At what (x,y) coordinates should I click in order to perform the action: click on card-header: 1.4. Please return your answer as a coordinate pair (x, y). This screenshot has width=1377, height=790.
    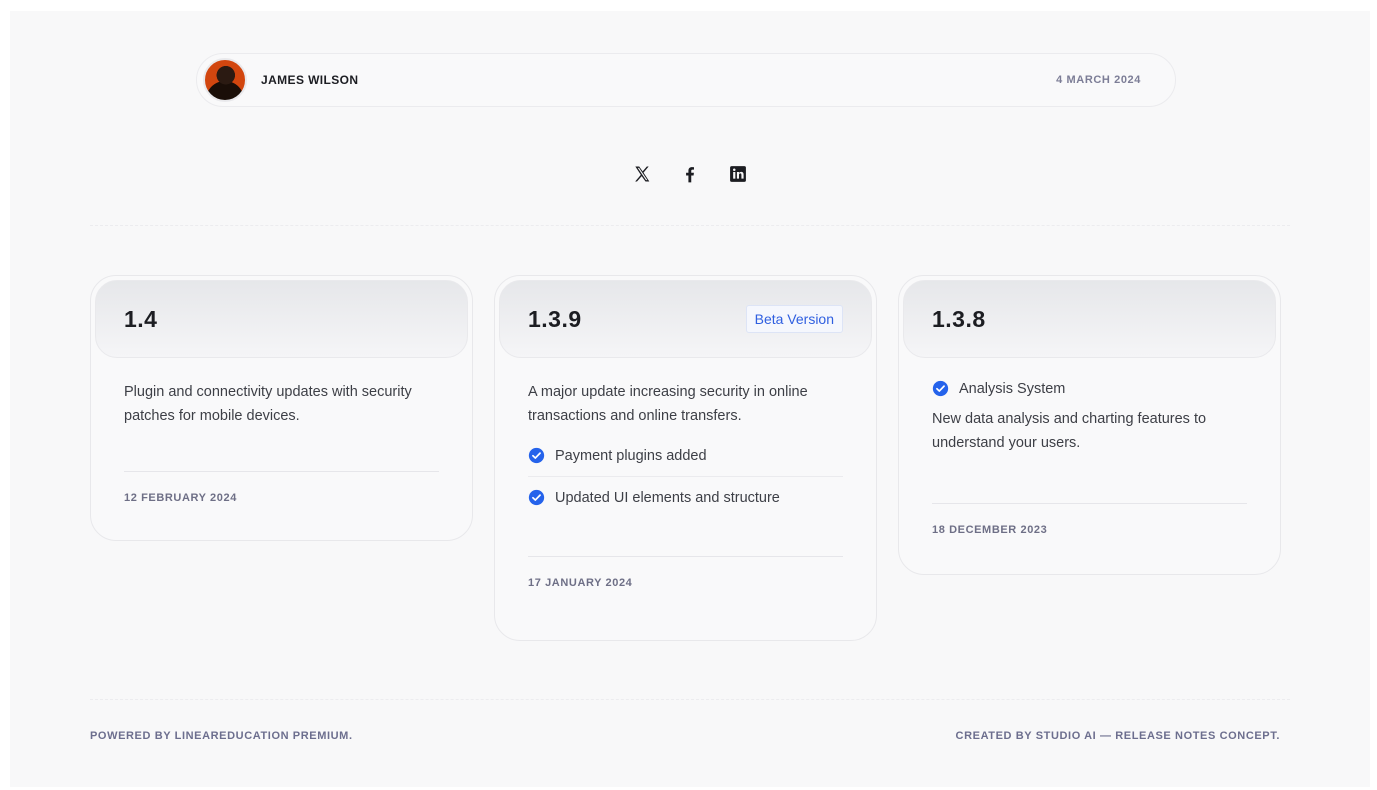
    Looking at the image, I should click on (281, 319).